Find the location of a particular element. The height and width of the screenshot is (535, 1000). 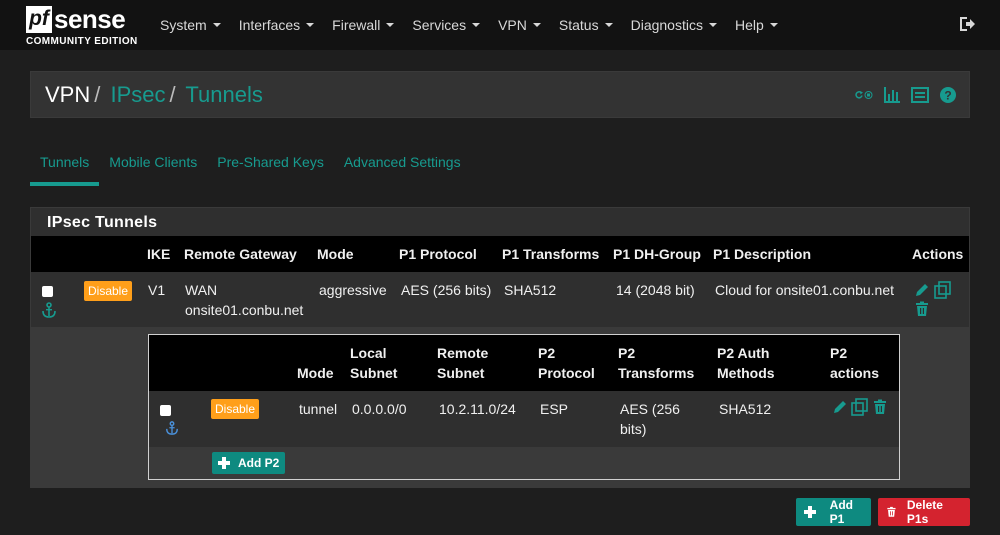

add-p2-button: Add P2 is located at coordinates (249, 463).